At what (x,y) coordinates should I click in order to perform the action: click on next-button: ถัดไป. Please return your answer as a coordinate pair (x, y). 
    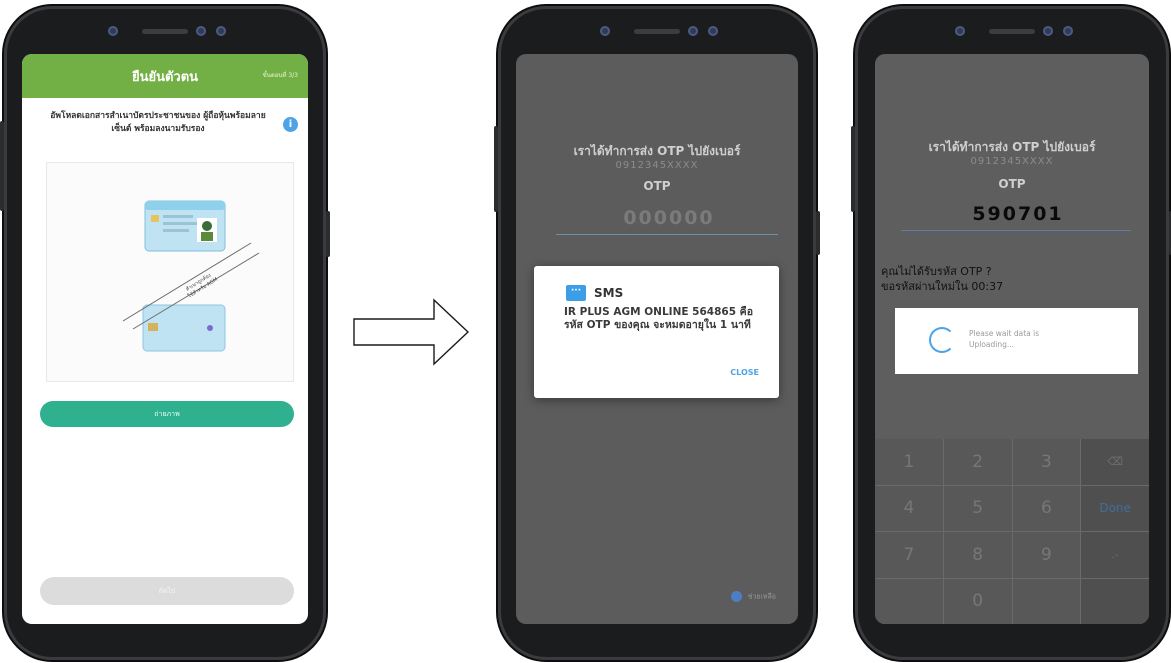
    Looking at the image, I should click on (167, 591).